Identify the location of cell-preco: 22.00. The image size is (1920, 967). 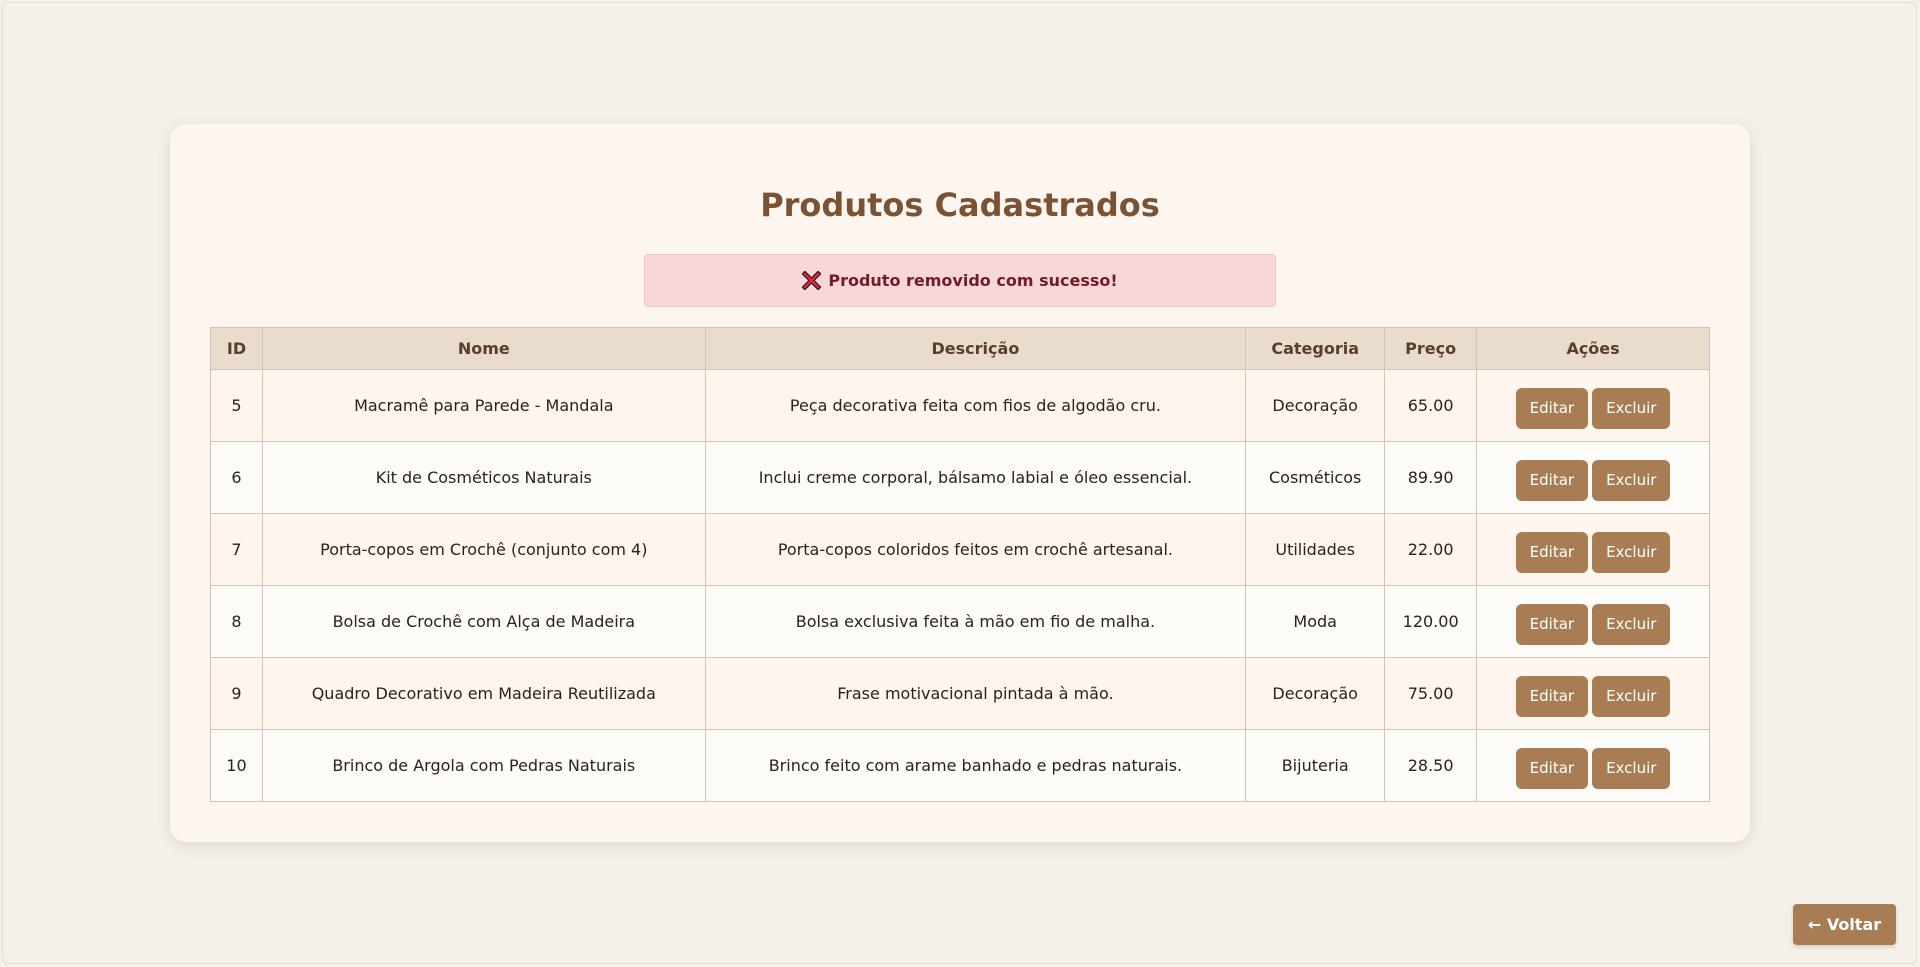
(1431, 549).